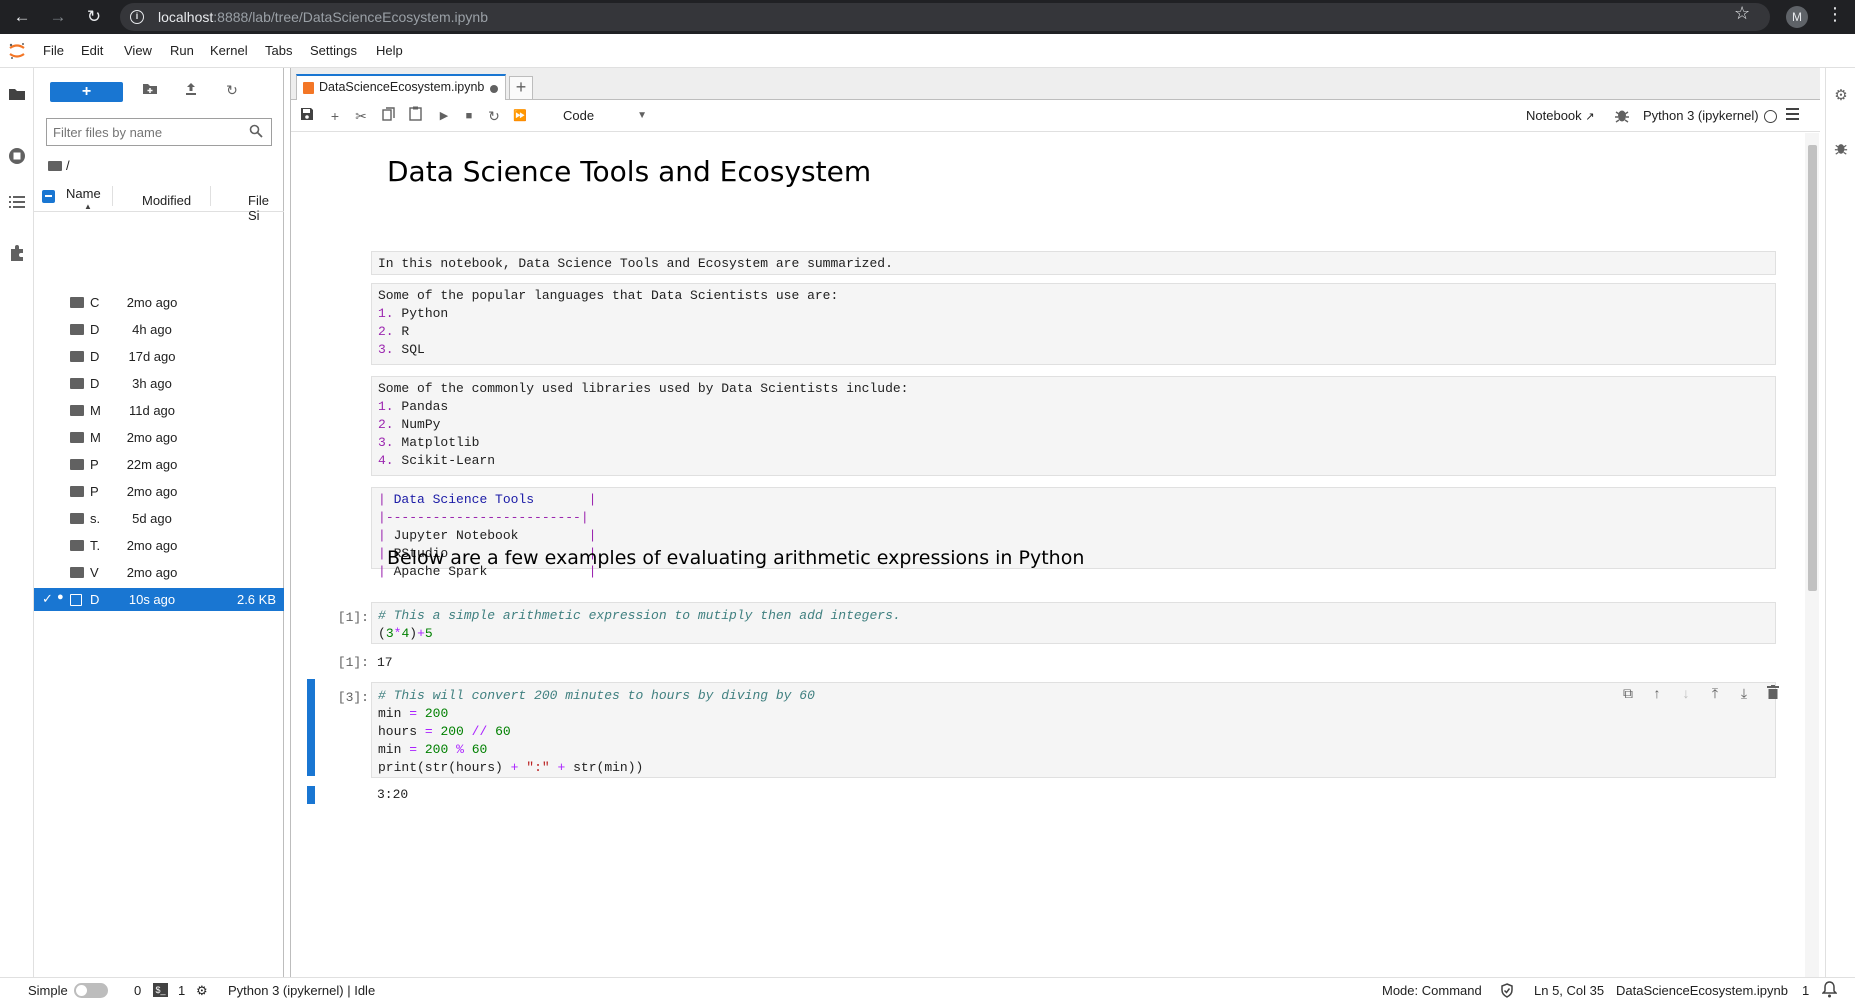 This screenshot has height=1001, width=1855. Describe the element at coordinates (1507, 992) in the screenshot. I see `trusted-shield-icon` at that location.